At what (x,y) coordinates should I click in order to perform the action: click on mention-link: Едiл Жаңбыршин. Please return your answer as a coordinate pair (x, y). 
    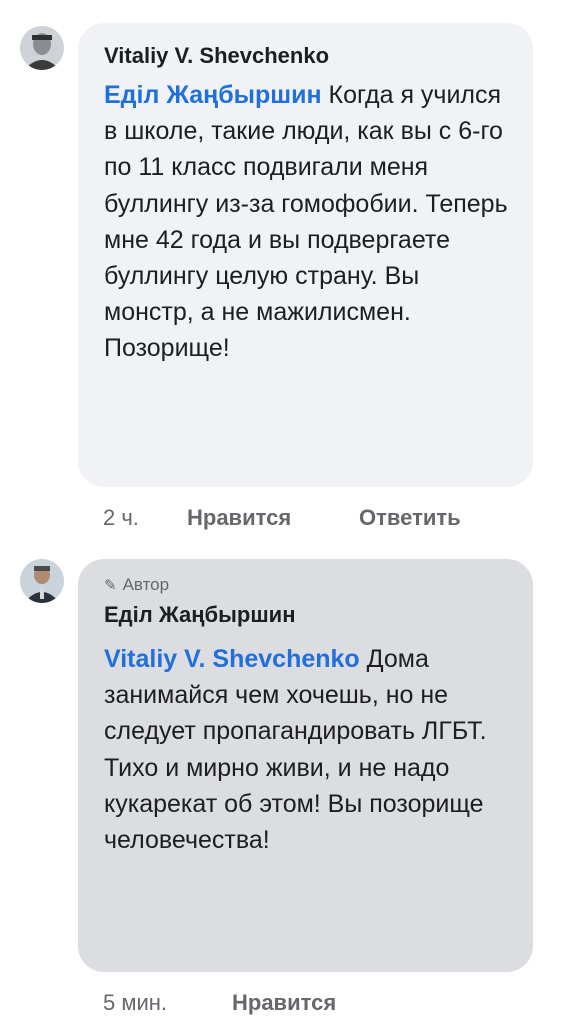
    Looking at the image, I should click on (213, 95).